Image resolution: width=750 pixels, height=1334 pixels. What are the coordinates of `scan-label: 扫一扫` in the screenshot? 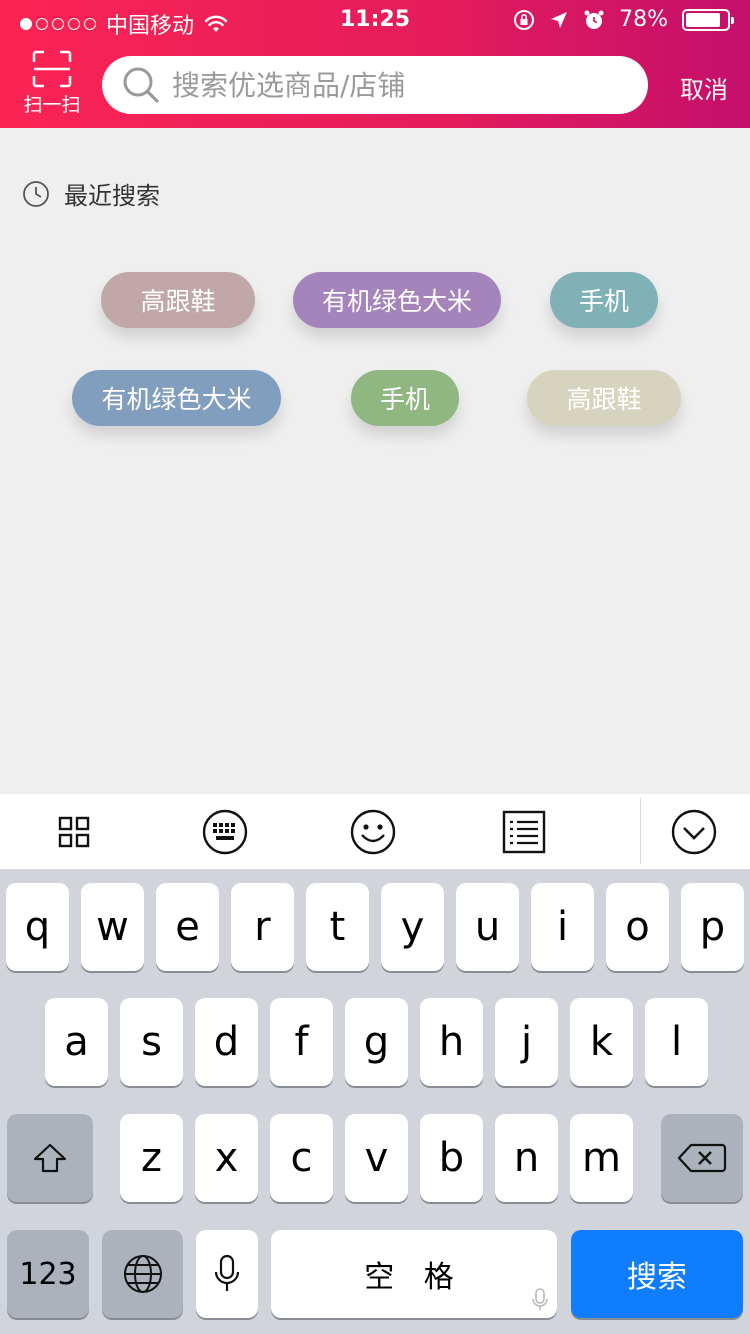 It's located at (52, 105).